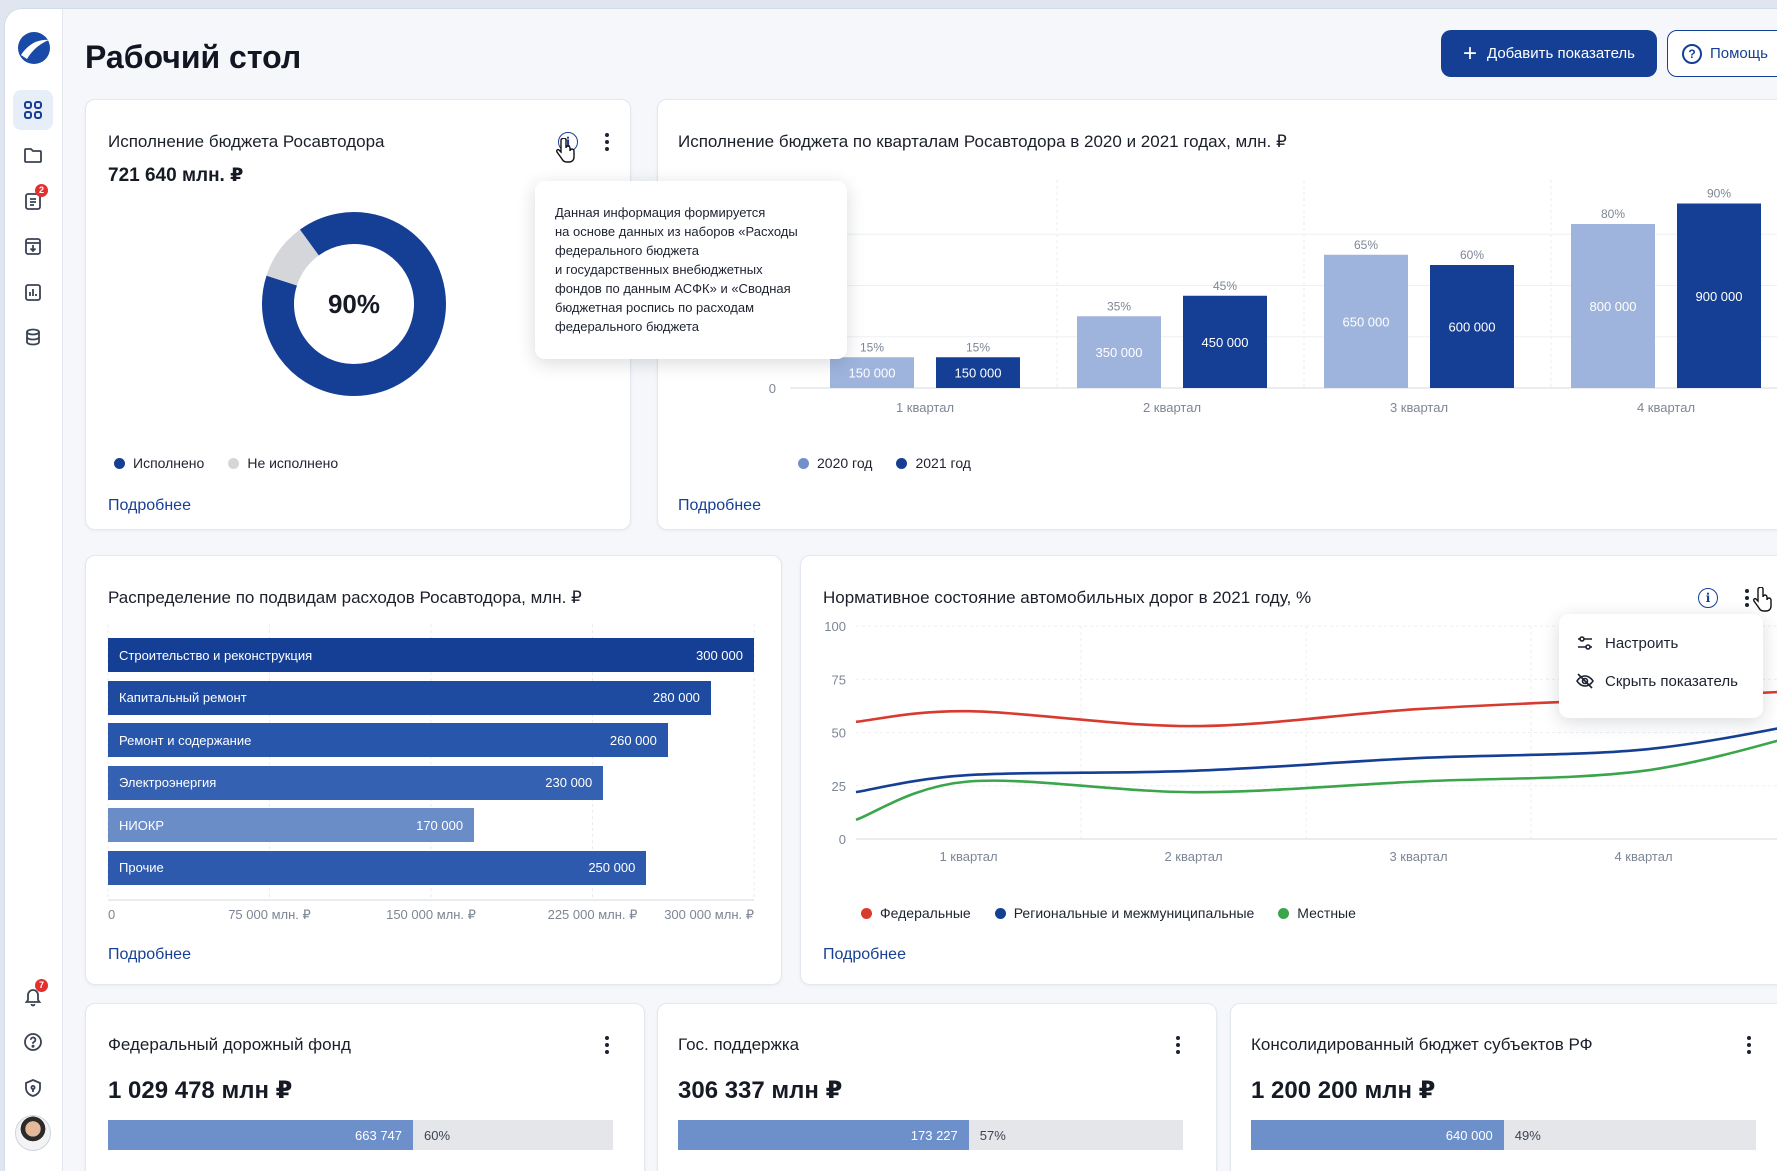 The width and height of the screenshot is (1777, 1171). Describe the element at coordinates (185, 740) in the screenshot. I see `hbar-category-label: Ремонт и содержание` at that location.